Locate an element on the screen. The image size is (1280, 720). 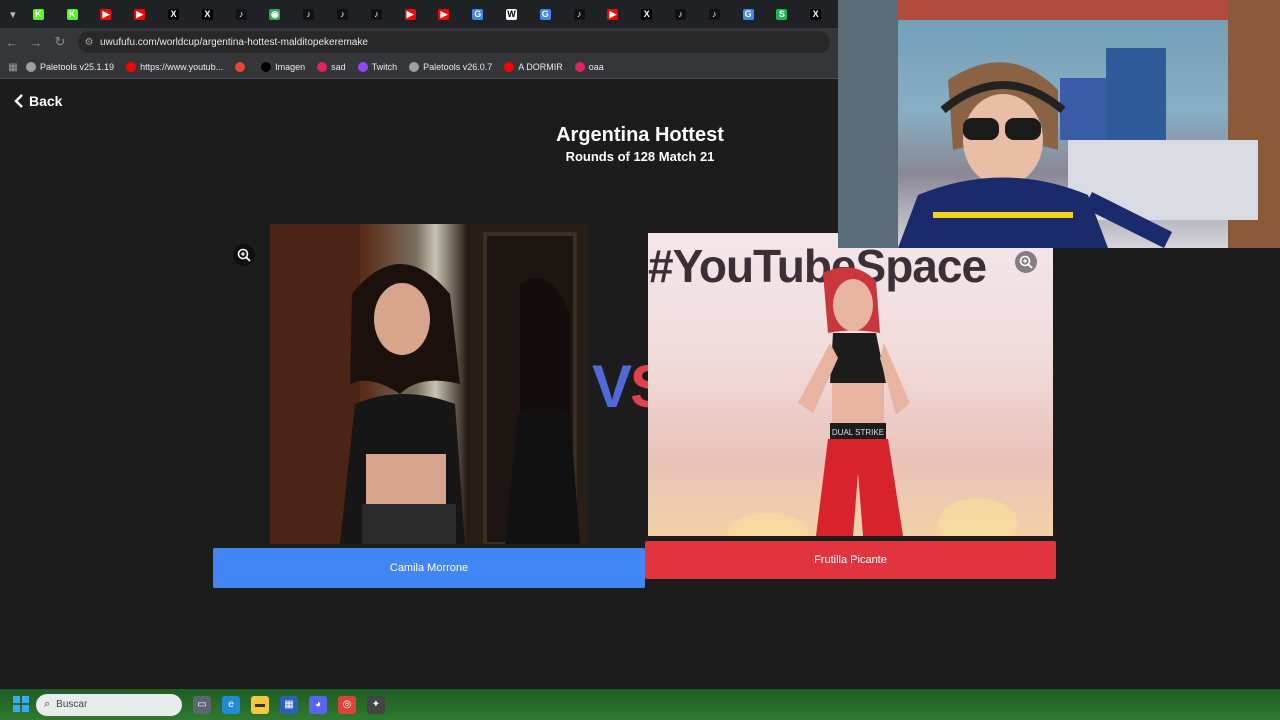
bookmark-item: Imagen is located at coordinates (283, 67).